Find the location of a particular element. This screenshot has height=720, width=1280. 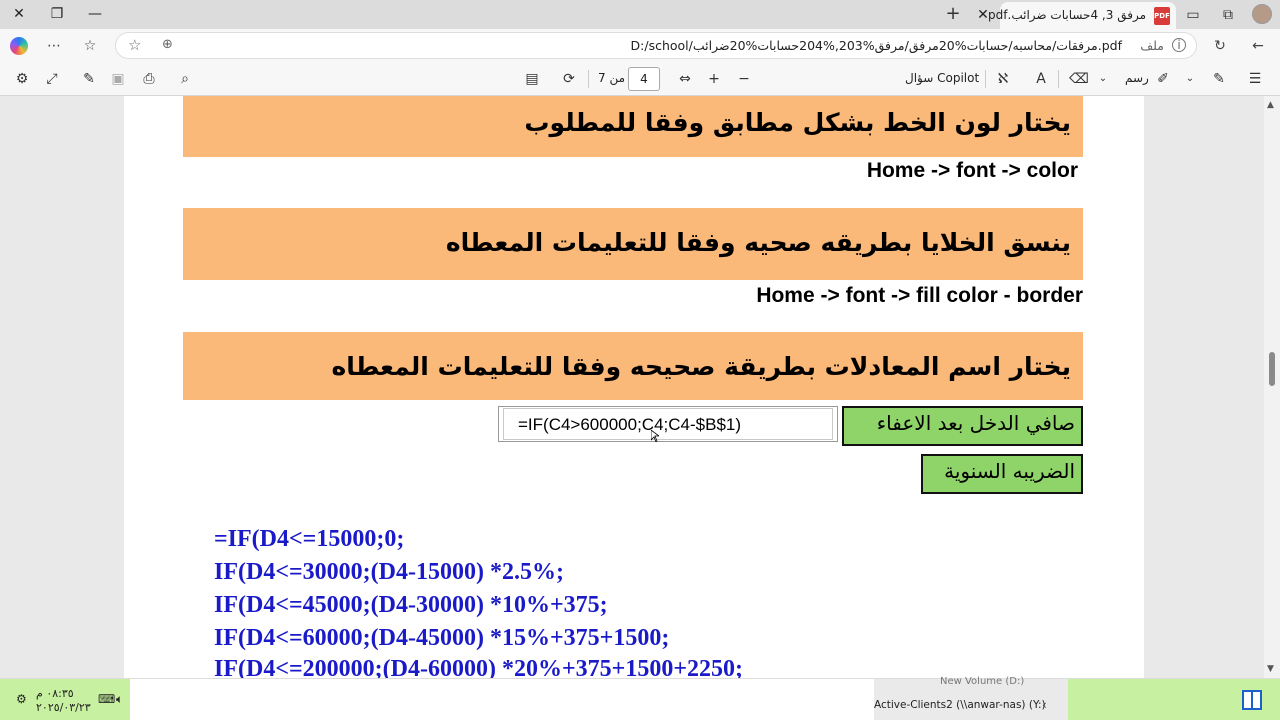

zoom-in-icon: + is located at coordinates (714, 79).